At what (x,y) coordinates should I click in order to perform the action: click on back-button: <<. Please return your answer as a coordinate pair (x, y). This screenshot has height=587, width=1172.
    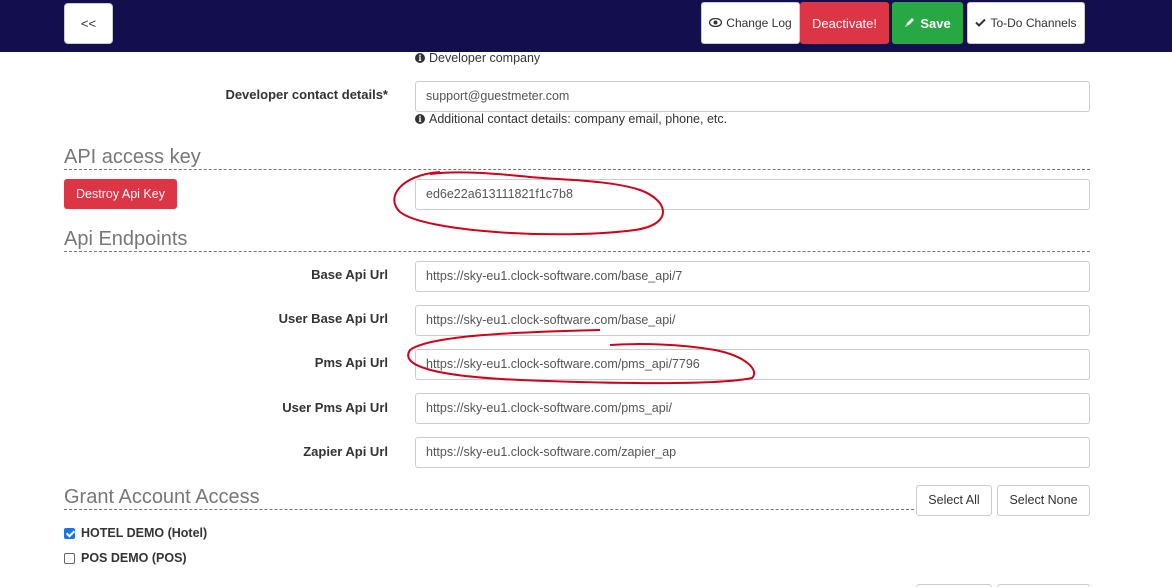
    Looking at the image, I should click on (88, 23).